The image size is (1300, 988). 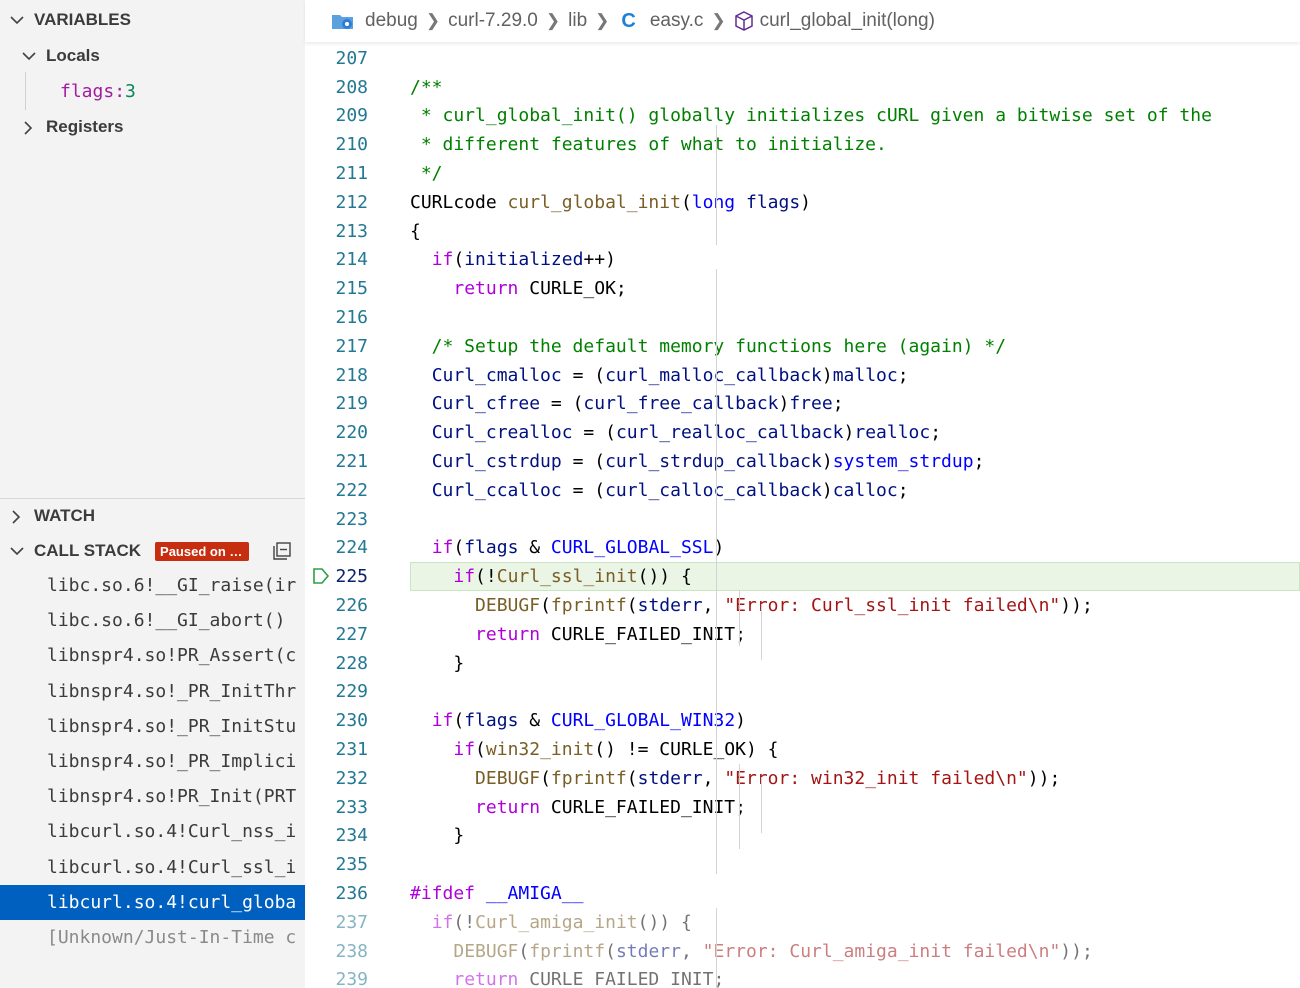 I want to click on line-number: 219, so click(x=351, y=404).